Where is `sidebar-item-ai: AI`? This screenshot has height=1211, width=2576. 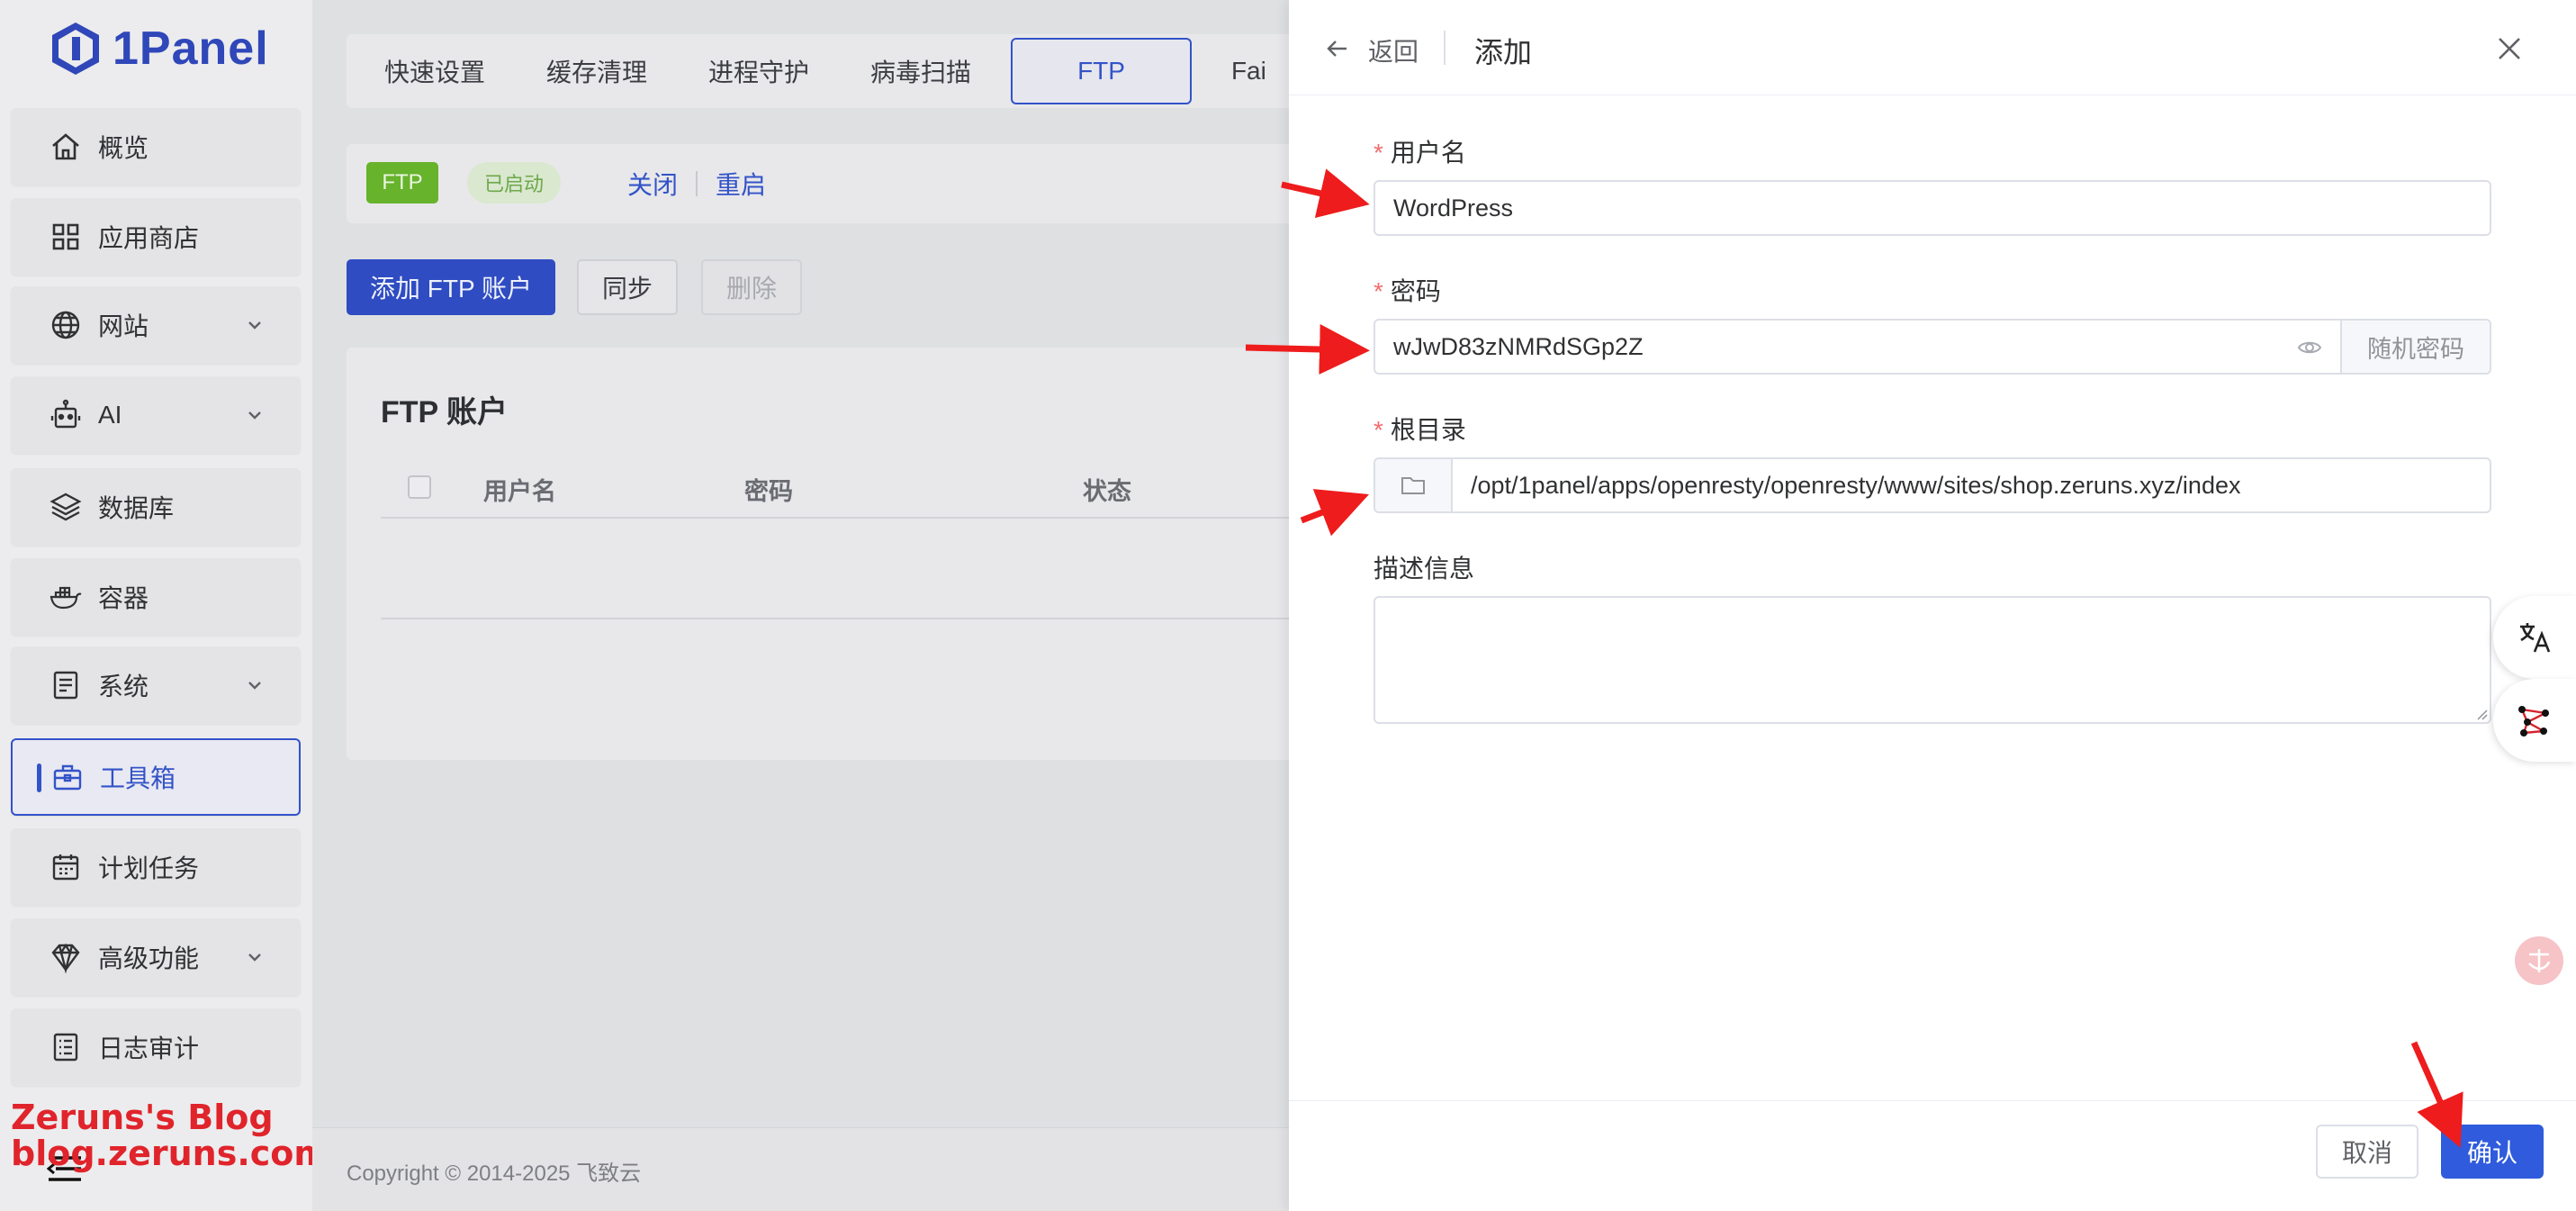
sidebar-item-ai: AI is located at coordinates (156, 415).